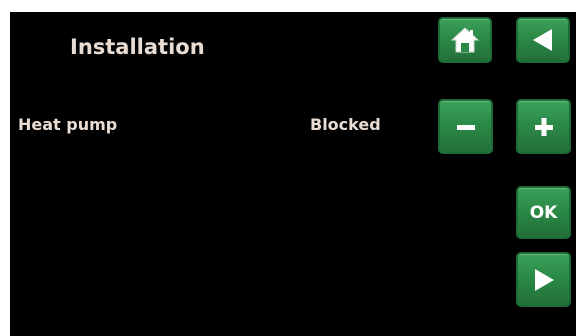  Describe the element at coordinates (345, 124) in the screenshot. I see `setting-value: Blocked` at that location.